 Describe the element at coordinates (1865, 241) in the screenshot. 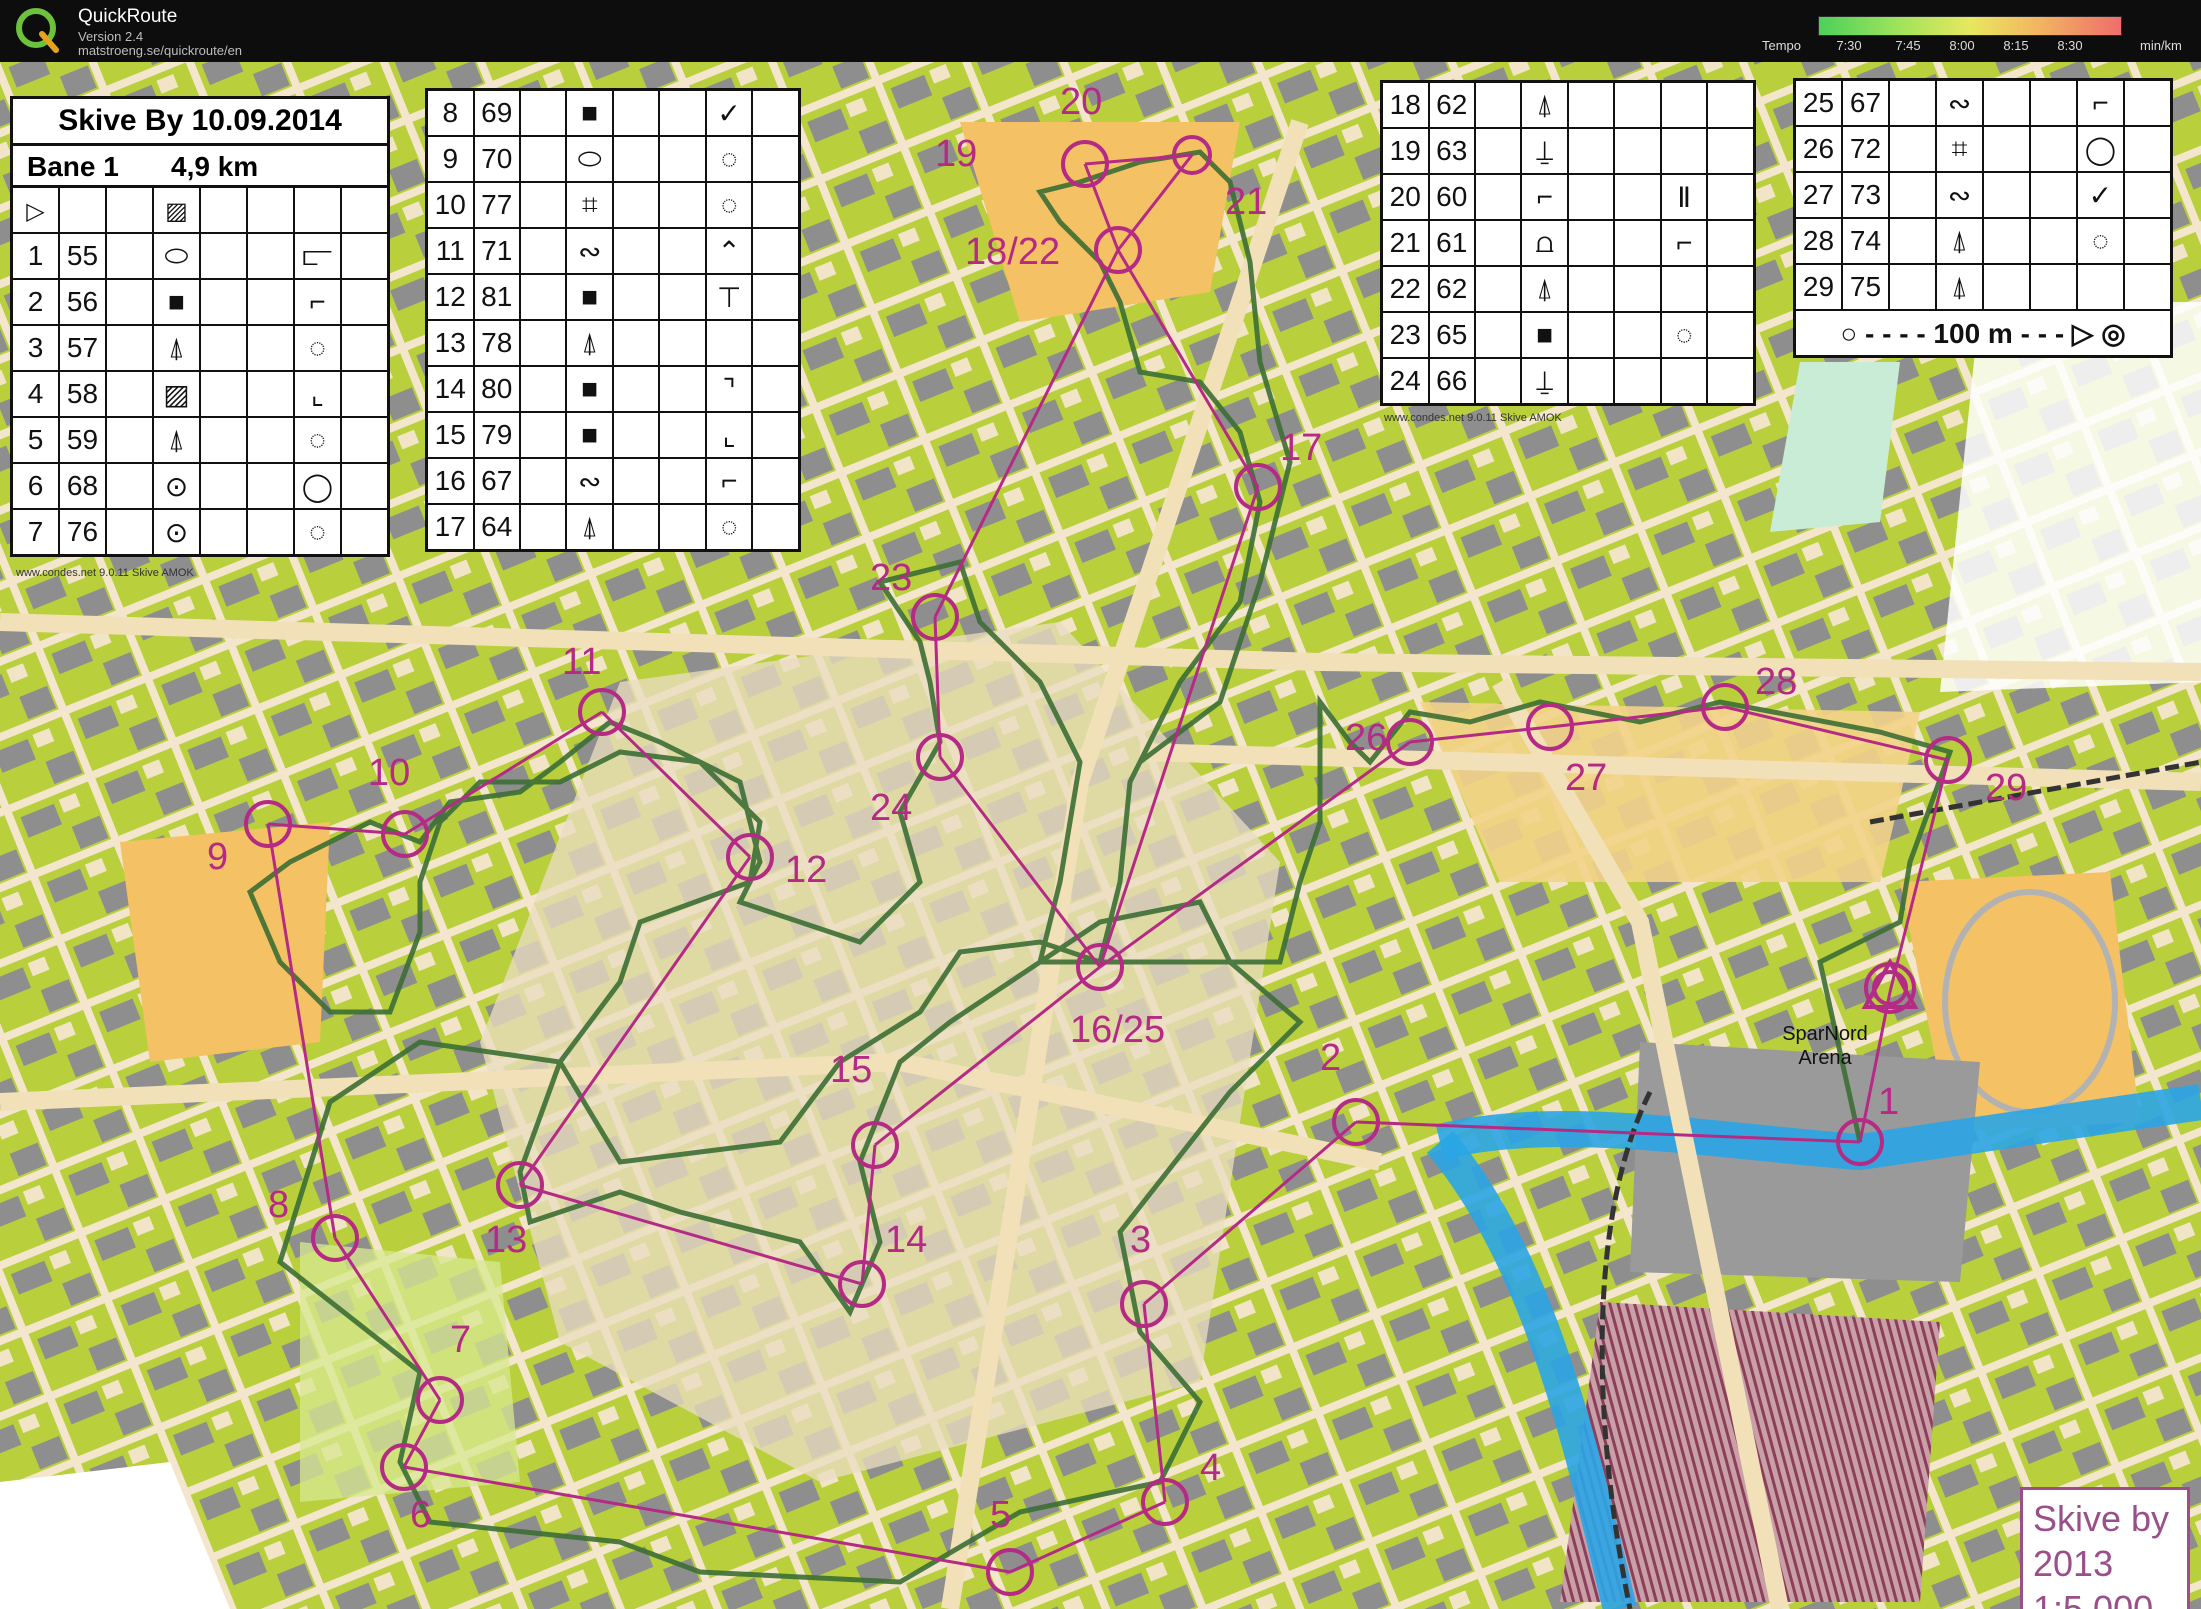

I see `control-code: 74` at that location.